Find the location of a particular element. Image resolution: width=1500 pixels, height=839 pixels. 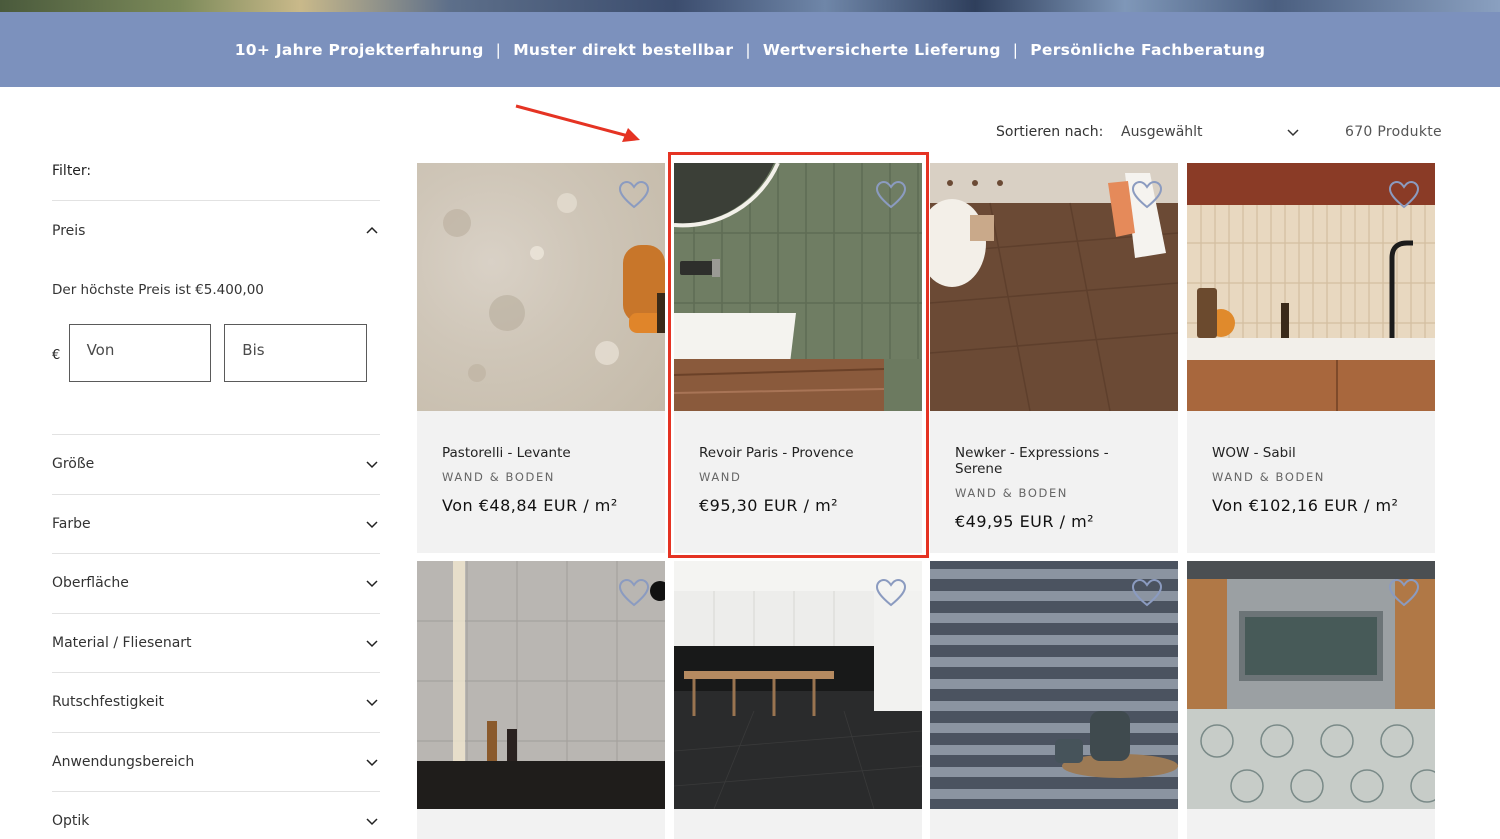

facet-label: Größe is located at coordinates (73, 464).